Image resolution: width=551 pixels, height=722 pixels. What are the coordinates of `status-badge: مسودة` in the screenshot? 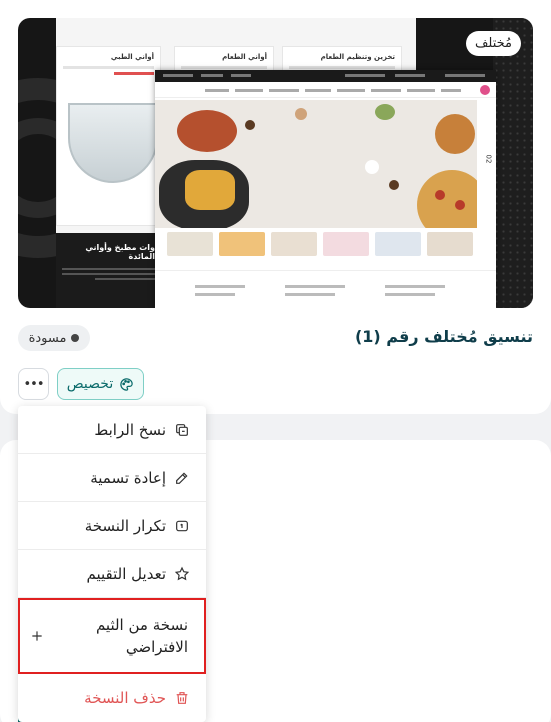 It's located at (54, 338).